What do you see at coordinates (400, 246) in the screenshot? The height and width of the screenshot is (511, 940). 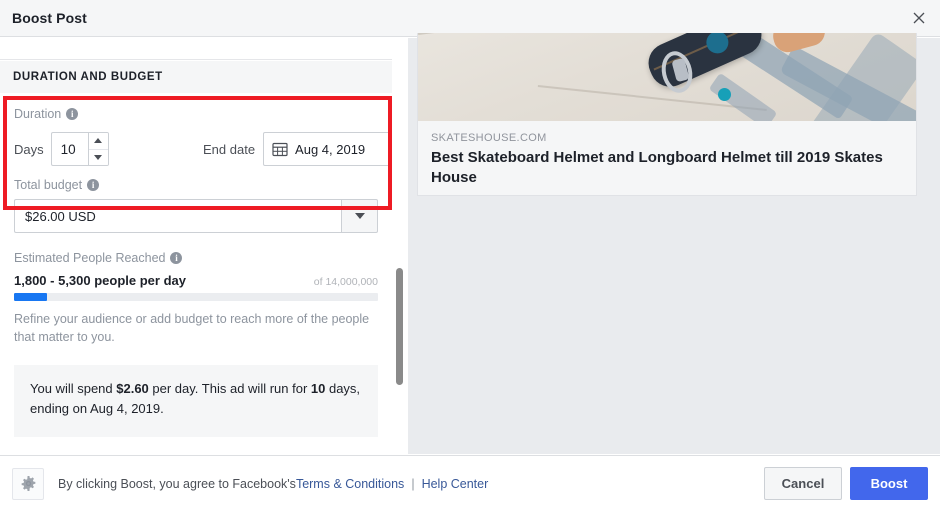 I see `form-scrollbar-track` at bounding box center [400, 246].